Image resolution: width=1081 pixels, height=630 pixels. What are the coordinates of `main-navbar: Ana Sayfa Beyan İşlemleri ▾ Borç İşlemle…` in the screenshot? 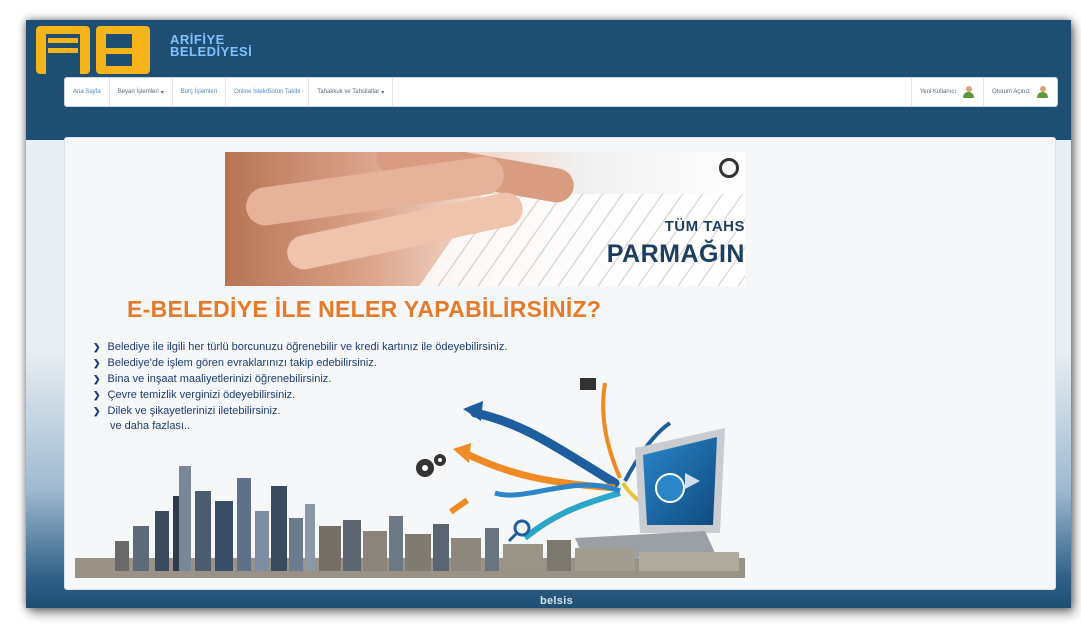 It's located at (561, 92).